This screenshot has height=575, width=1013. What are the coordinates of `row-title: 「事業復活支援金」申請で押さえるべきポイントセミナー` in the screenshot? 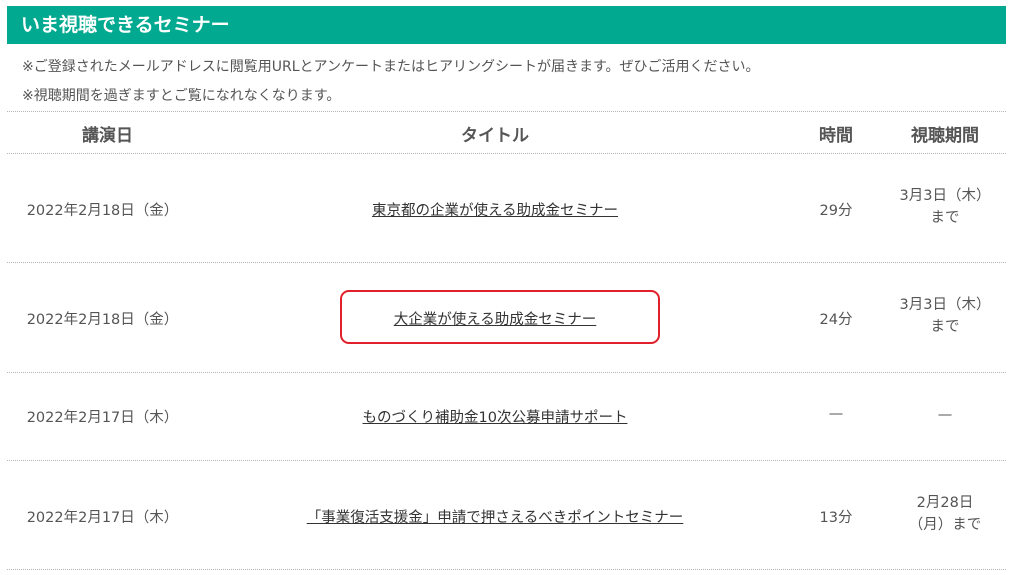 It's located at (495, 516).